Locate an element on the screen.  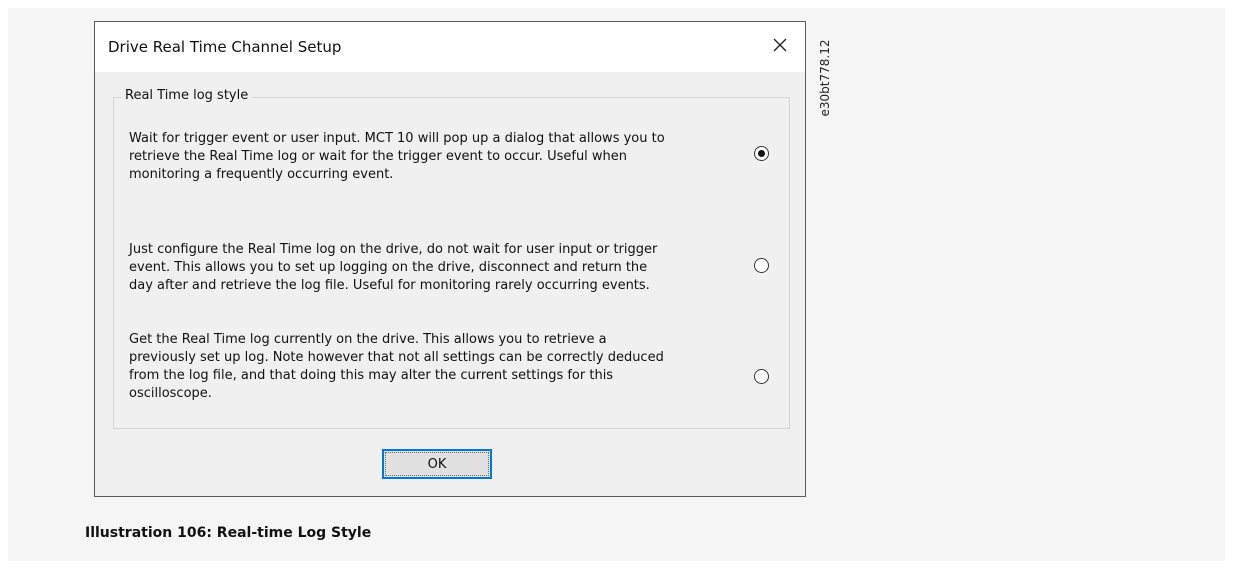
ok-button: OK is located at coordinates (437, 464).